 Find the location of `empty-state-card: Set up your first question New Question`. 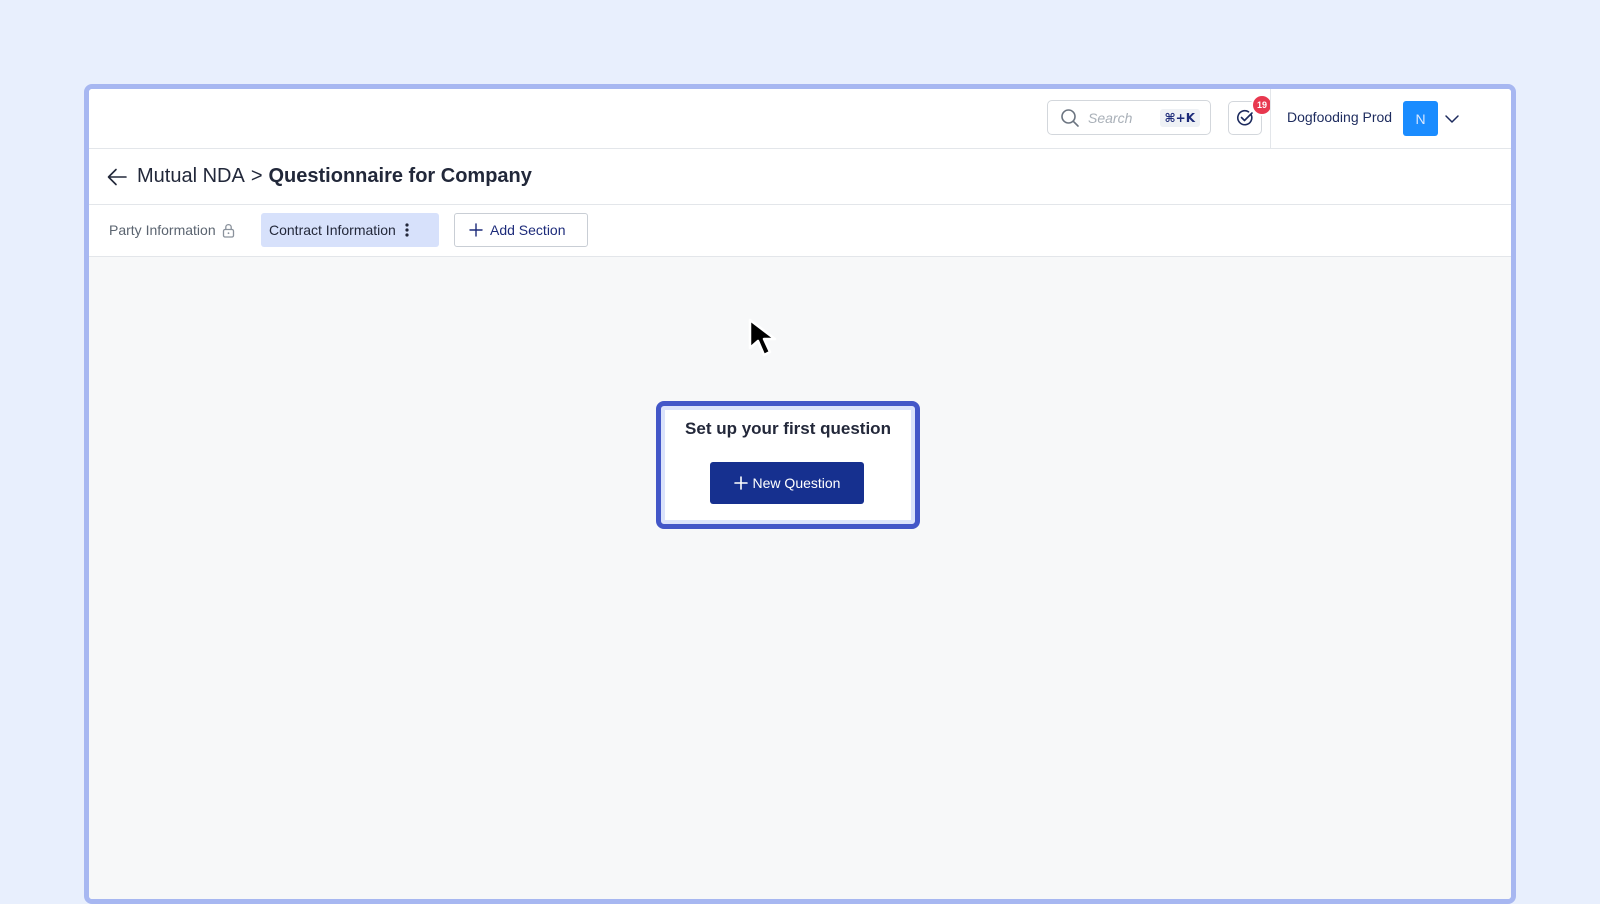

empty-state-card: Set up your first question New Question is located at coordinates (788, 465).